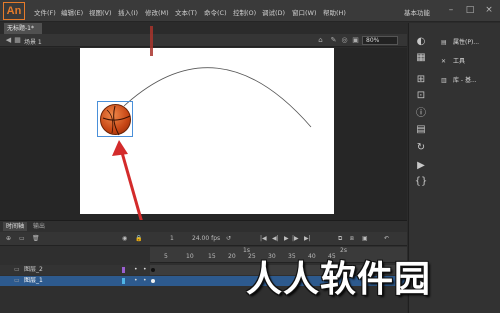 This screenshot has height=313, width=500. I want to click on next-frame-icon: |▶, so click(295, 238).